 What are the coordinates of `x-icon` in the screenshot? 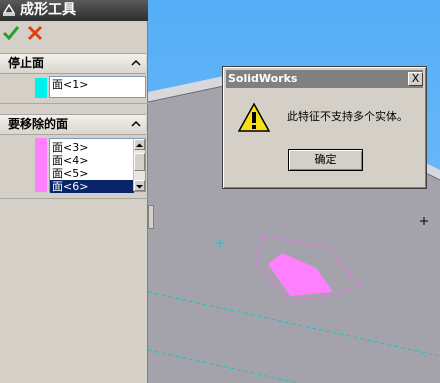 It's located at (35, 33).